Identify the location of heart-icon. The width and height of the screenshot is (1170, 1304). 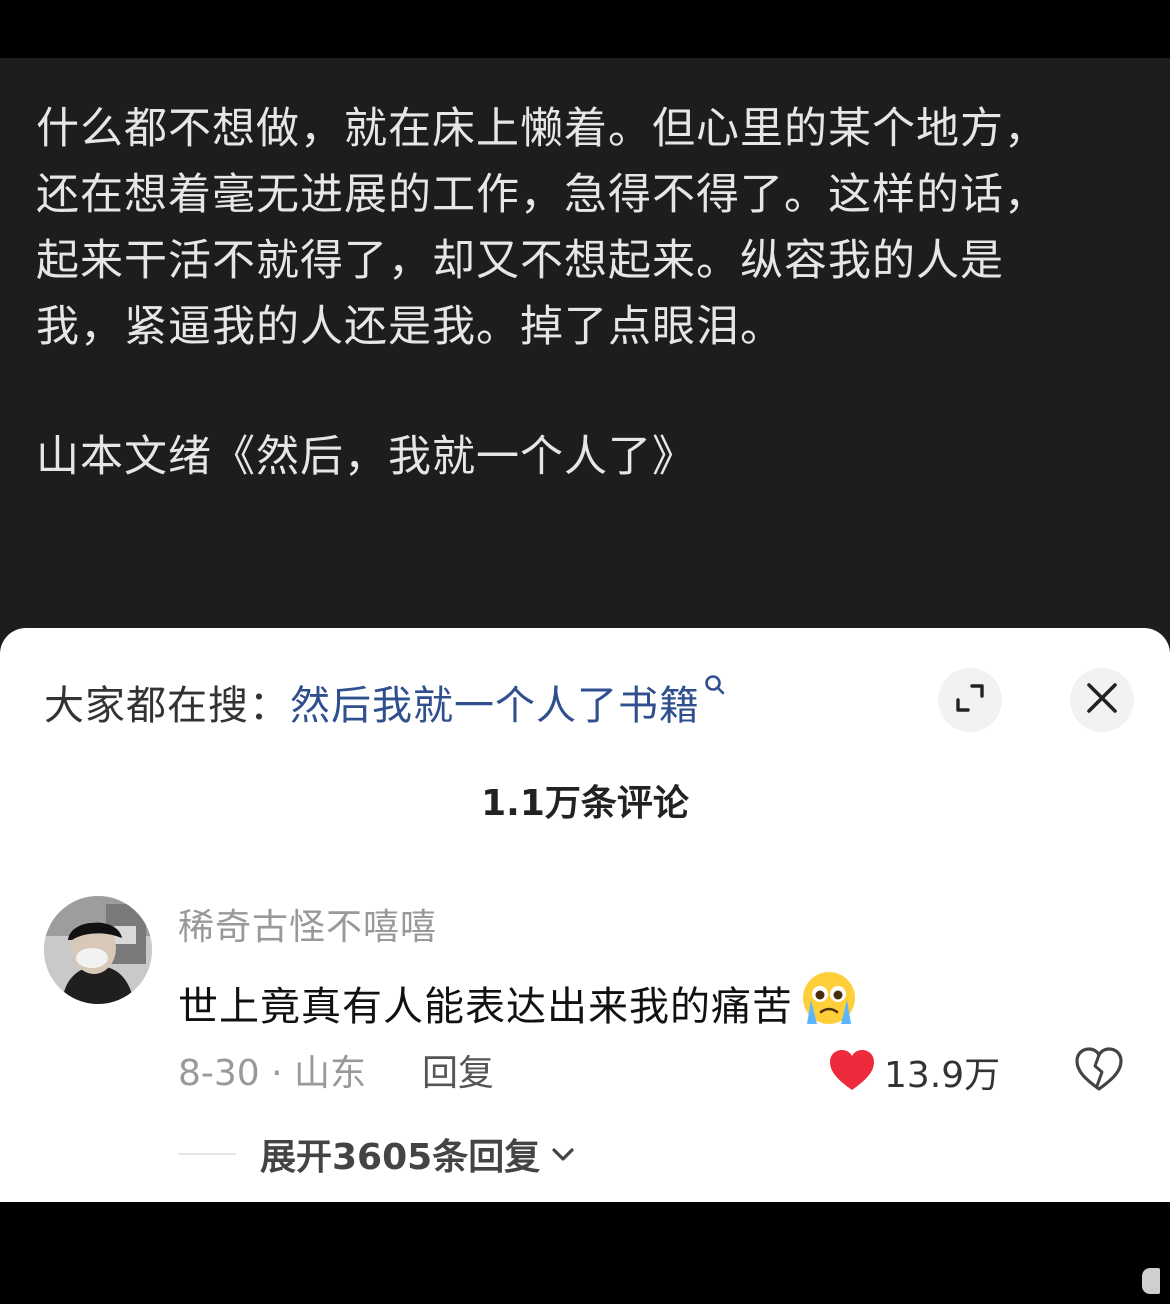
(852, 1072).